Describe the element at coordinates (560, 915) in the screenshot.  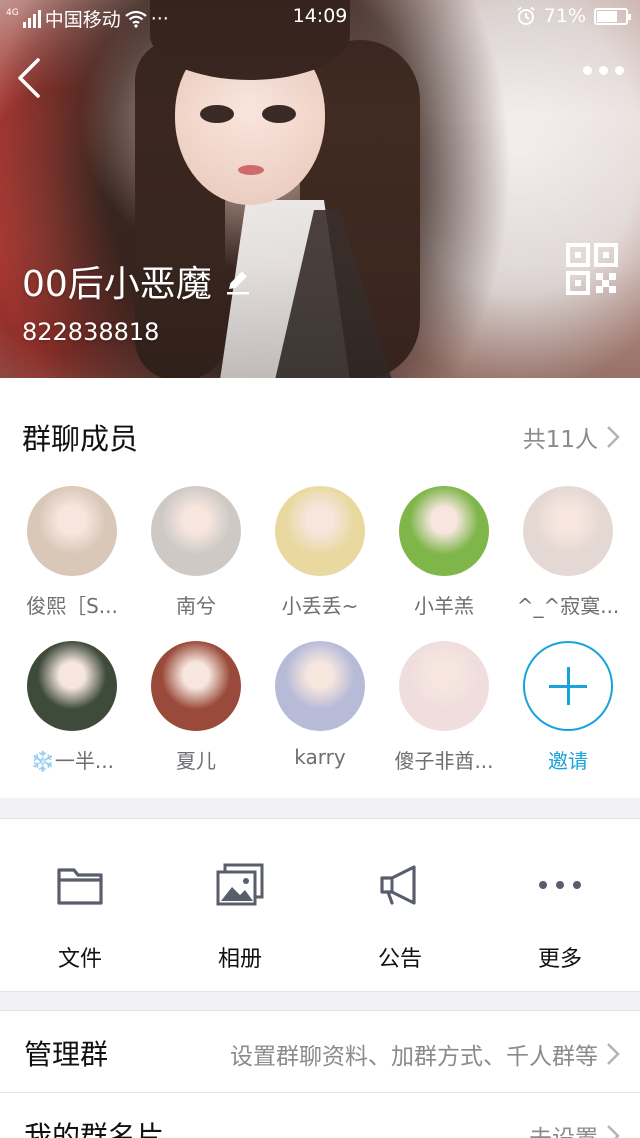
I see `tool-more: 更多` at that location.